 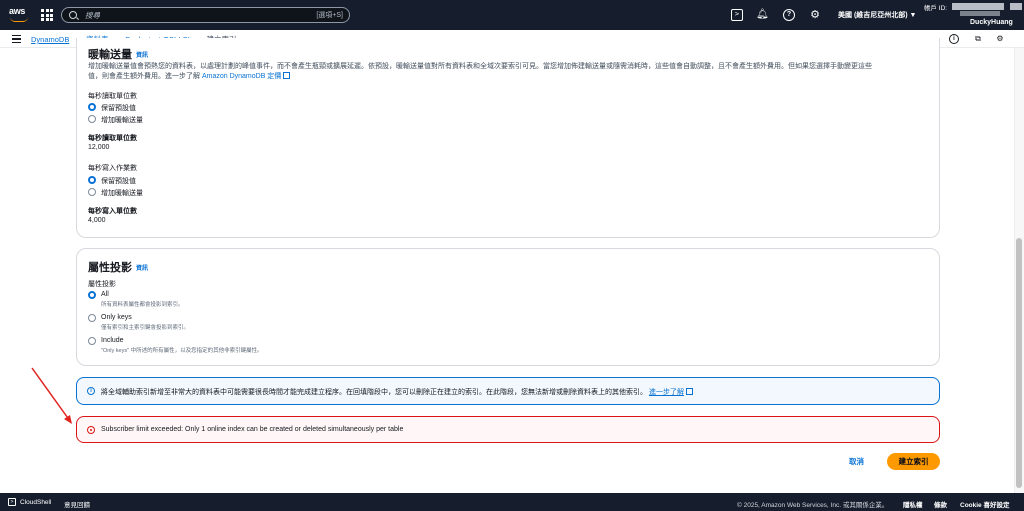 I want to click on scrollbar-thumb, so click(x=1019, y=363).